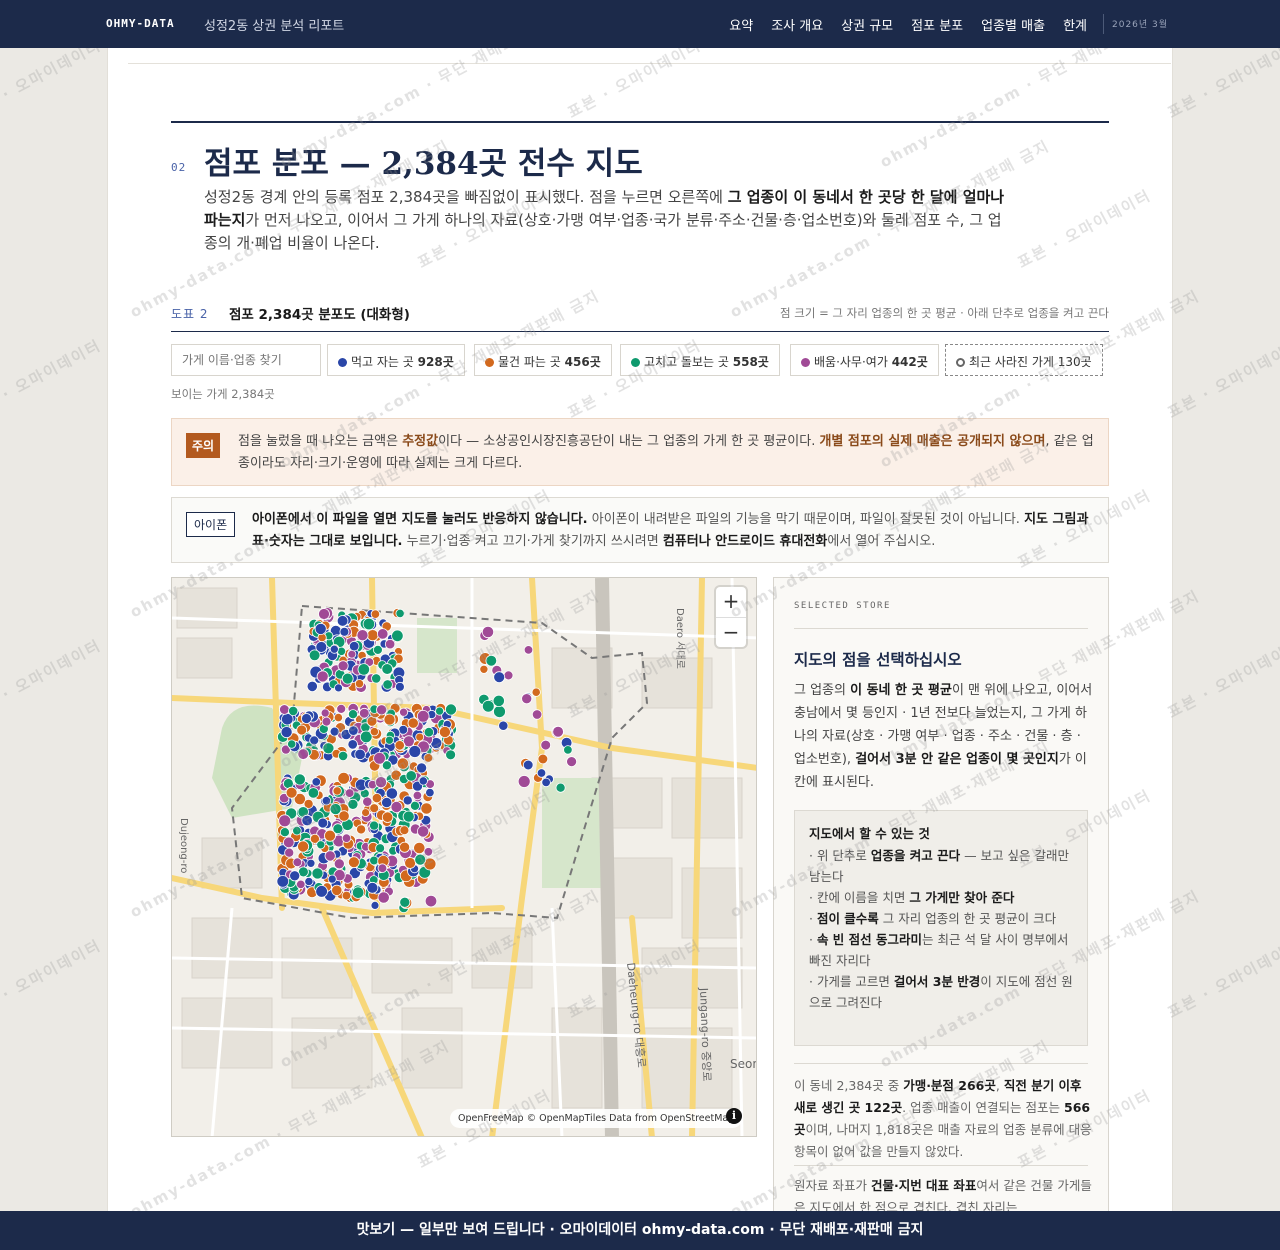 This screenshot has width=1280, height=1250. What do you see at coordinates (864, 360) in the screenshot?
I see `filter-chip-edu-office-leisure: 배움·사무·여가 442곳` at bounding box center [864, 360].